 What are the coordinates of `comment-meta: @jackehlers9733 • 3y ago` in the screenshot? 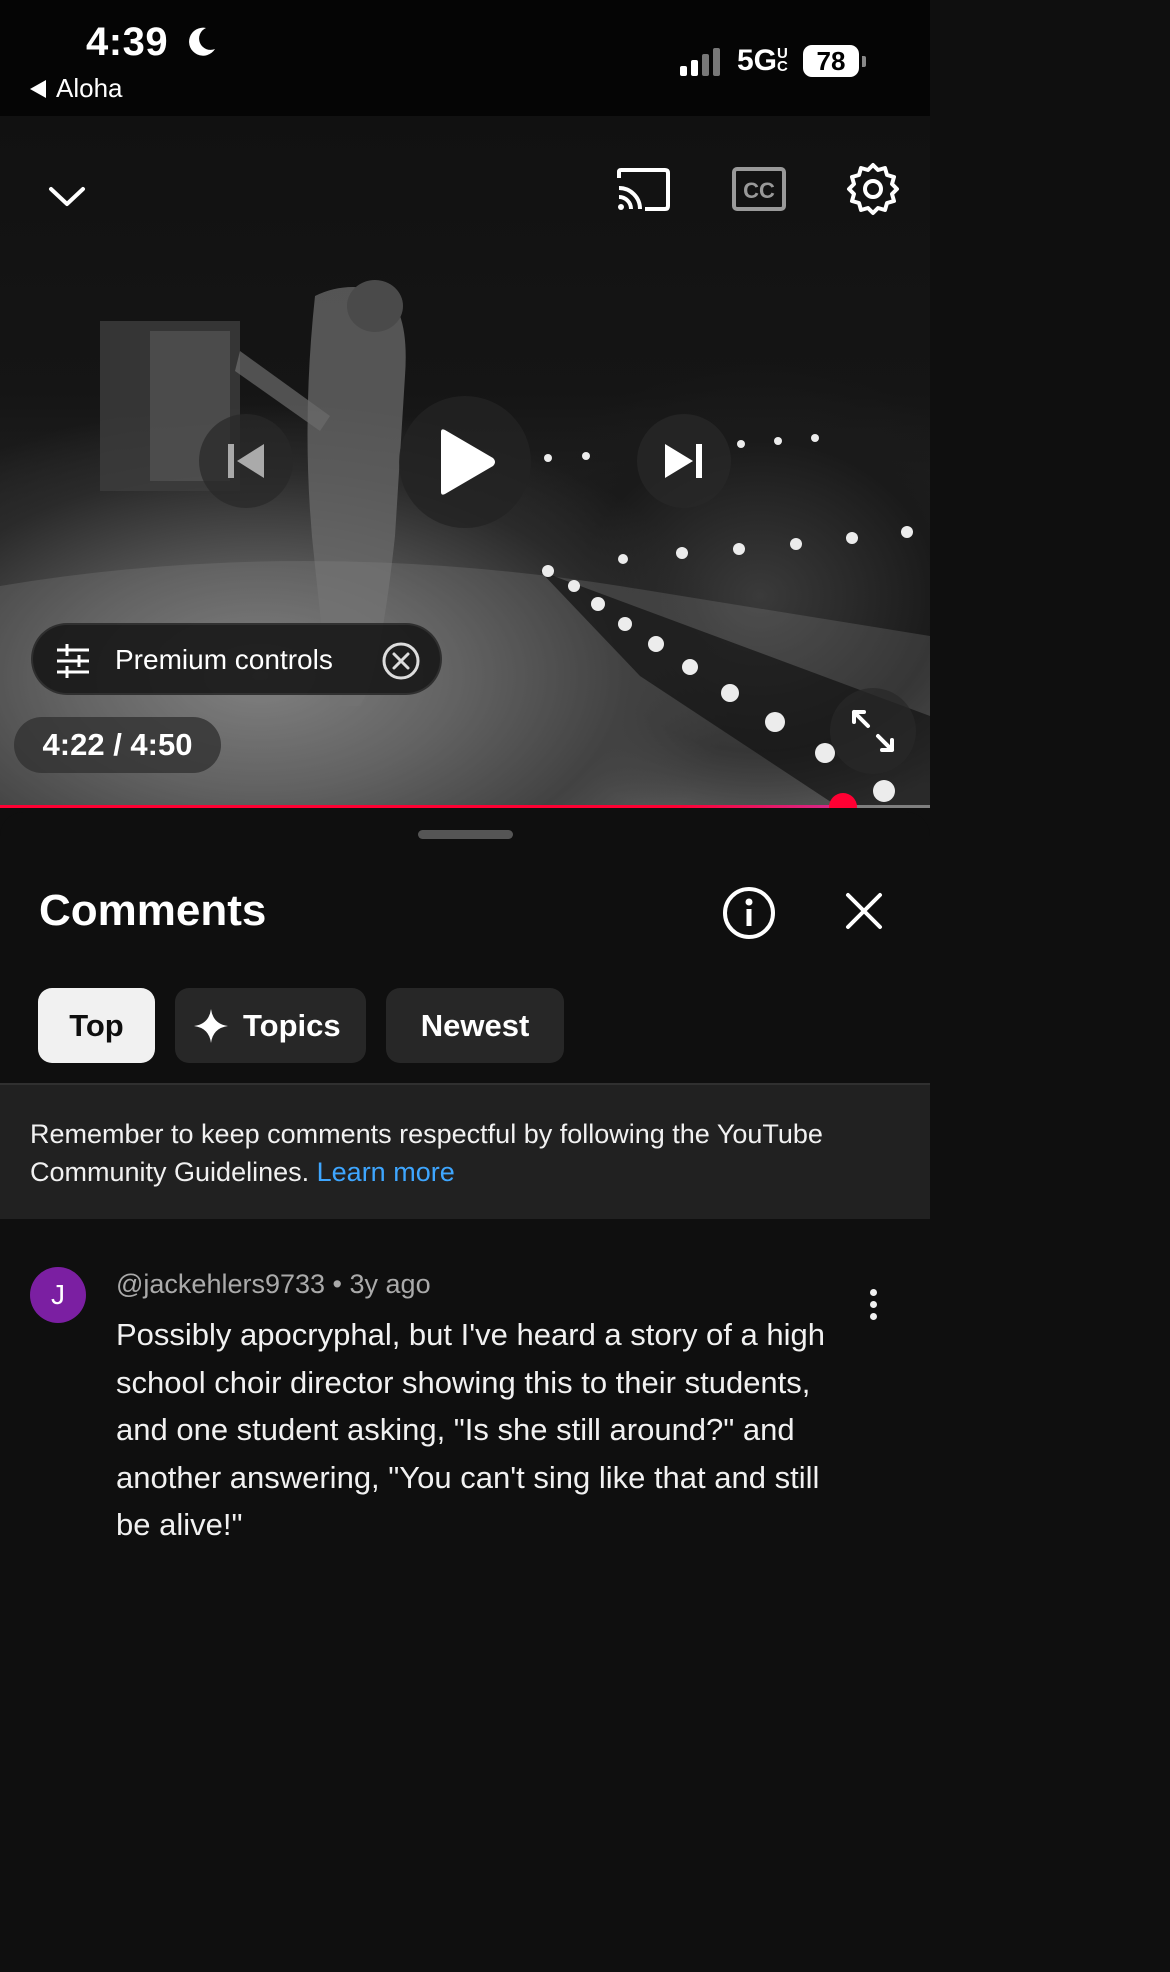 It's located at (273, 1284).